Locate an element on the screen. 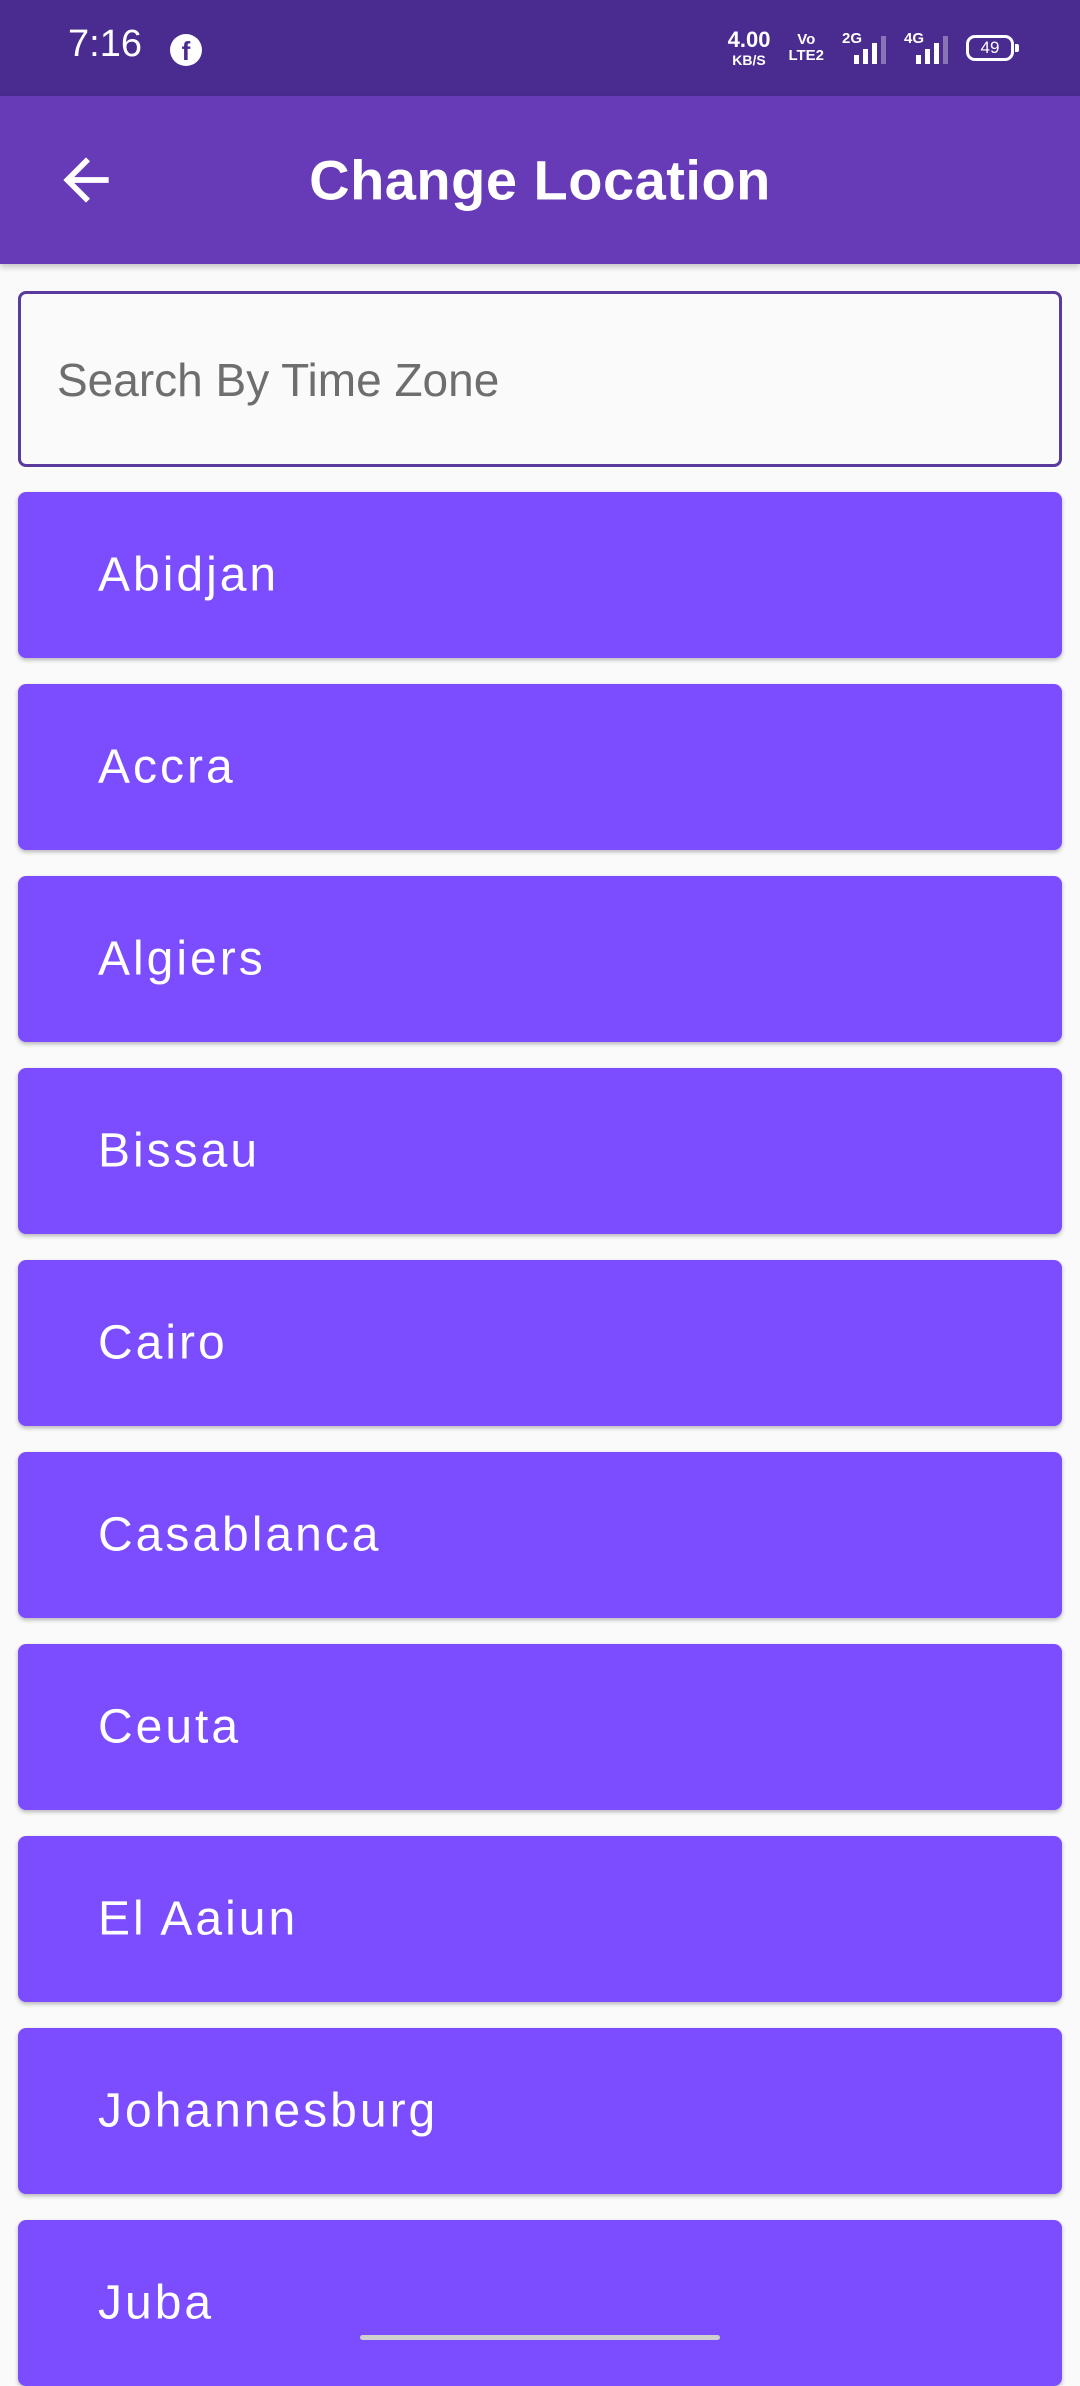  network-speed-unit: KB/S is located at coordinates (749, 60).